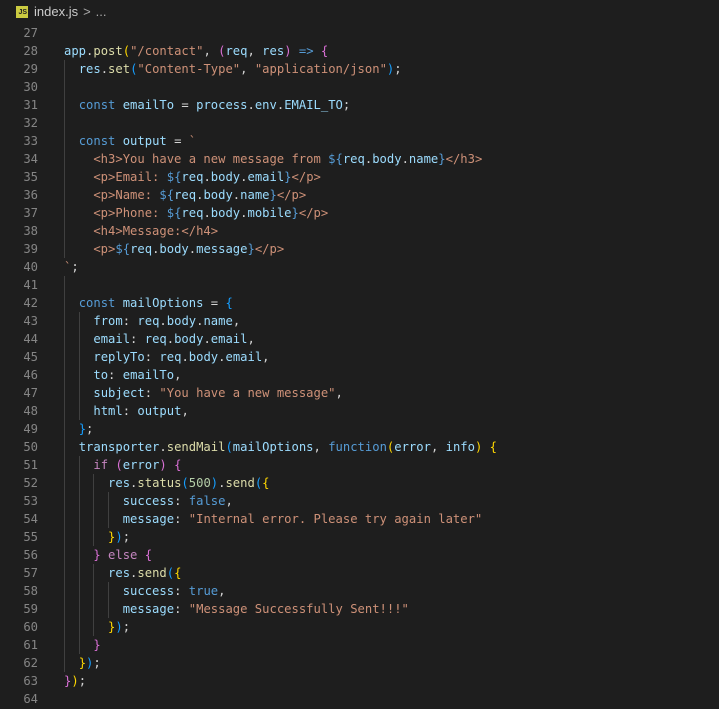  Describe the element at coordinates (359, 573) in the screenshot. I see `code-line: 57 res.send({` at that location.